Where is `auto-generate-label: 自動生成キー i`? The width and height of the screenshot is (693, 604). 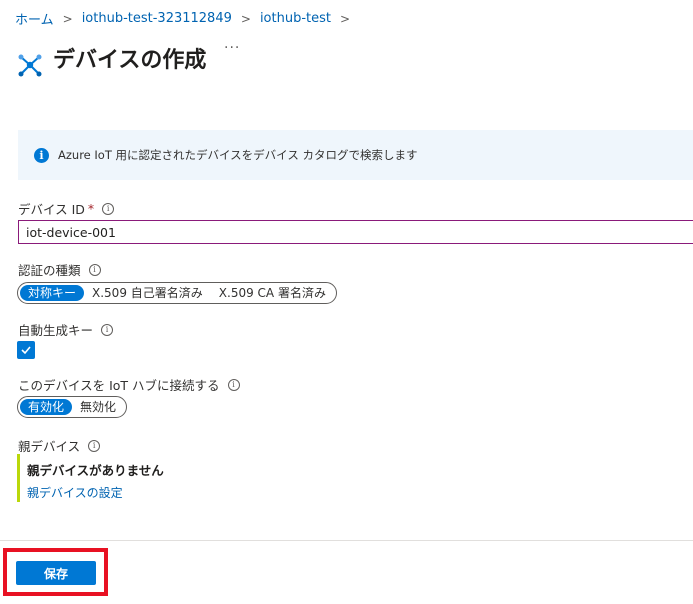 auto-generate-label: 自動生成キー i is located at coordinates (66, 329).